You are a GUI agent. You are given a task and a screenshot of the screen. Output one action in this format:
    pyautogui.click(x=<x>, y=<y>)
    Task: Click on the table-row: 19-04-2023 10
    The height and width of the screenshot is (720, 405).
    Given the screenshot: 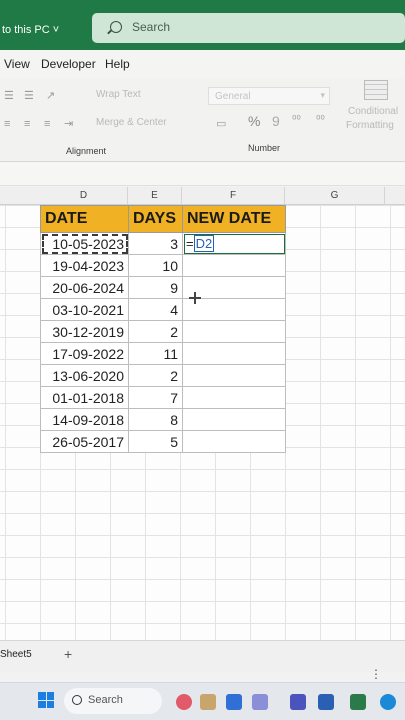 What is the action you would take?
    pyautogui.click(x=163, y=265)
    